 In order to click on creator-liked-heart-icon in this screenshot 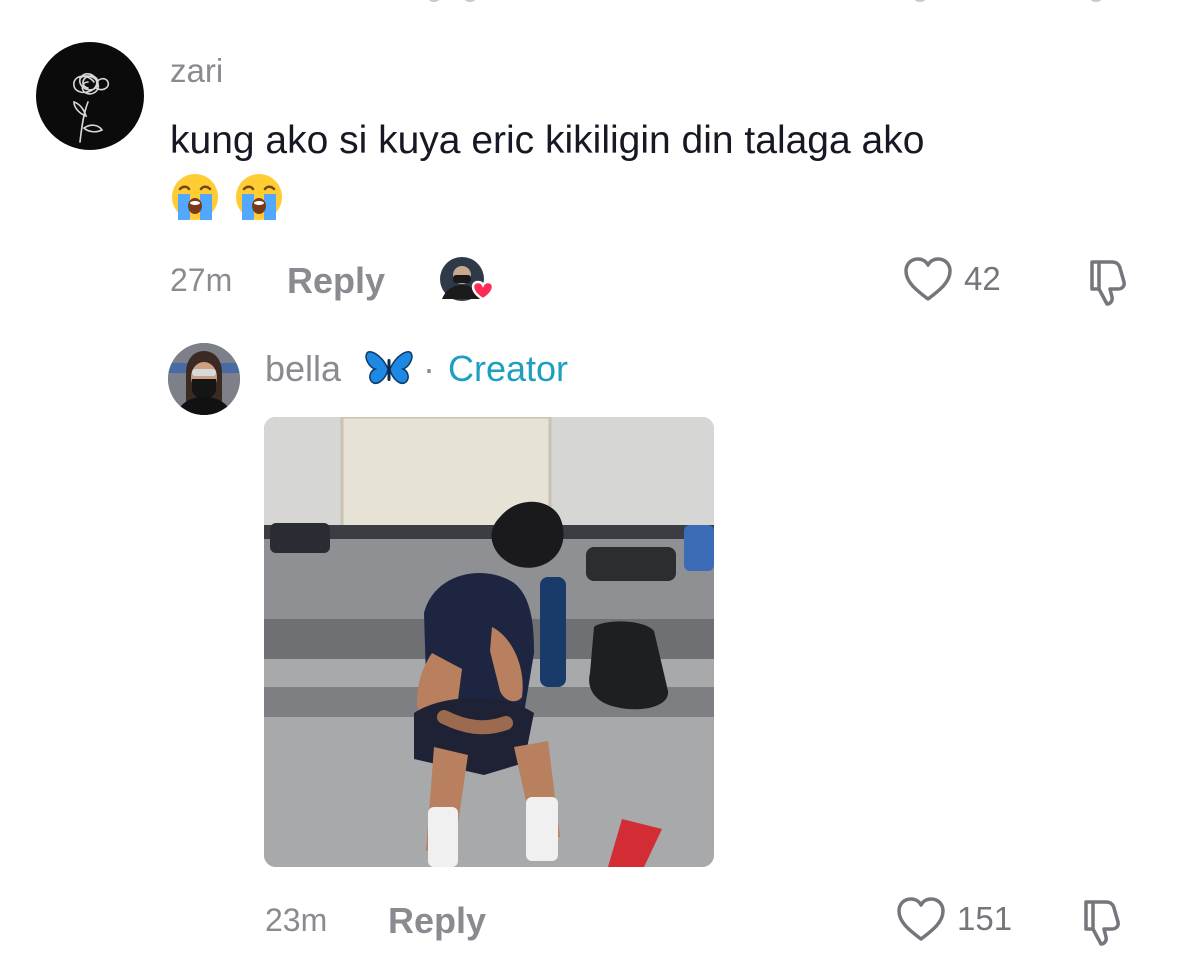, I will do `click(467, 279)`.